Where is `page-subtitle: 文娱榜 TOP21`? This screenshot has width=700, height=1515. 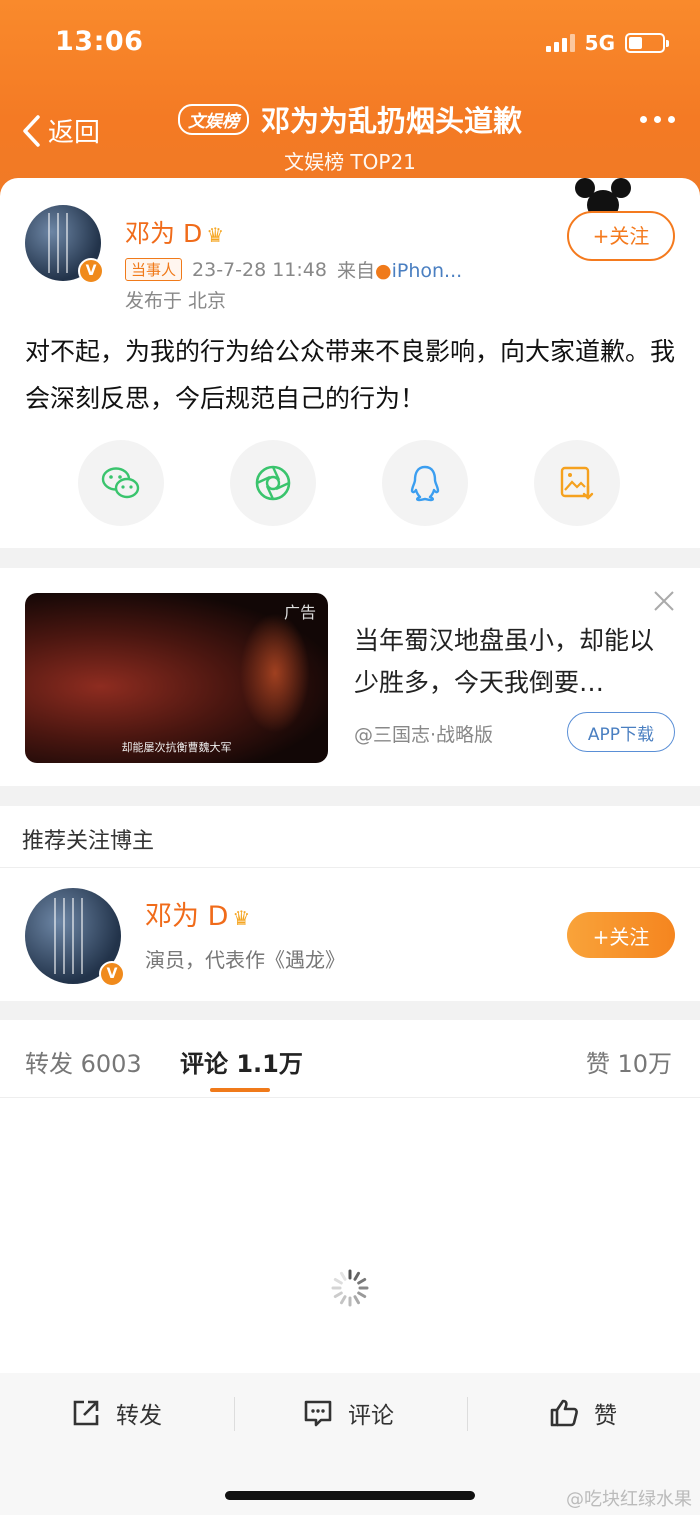 page-subtitle: 文娱榜 TOP21 is located at coordinates (350, 160).